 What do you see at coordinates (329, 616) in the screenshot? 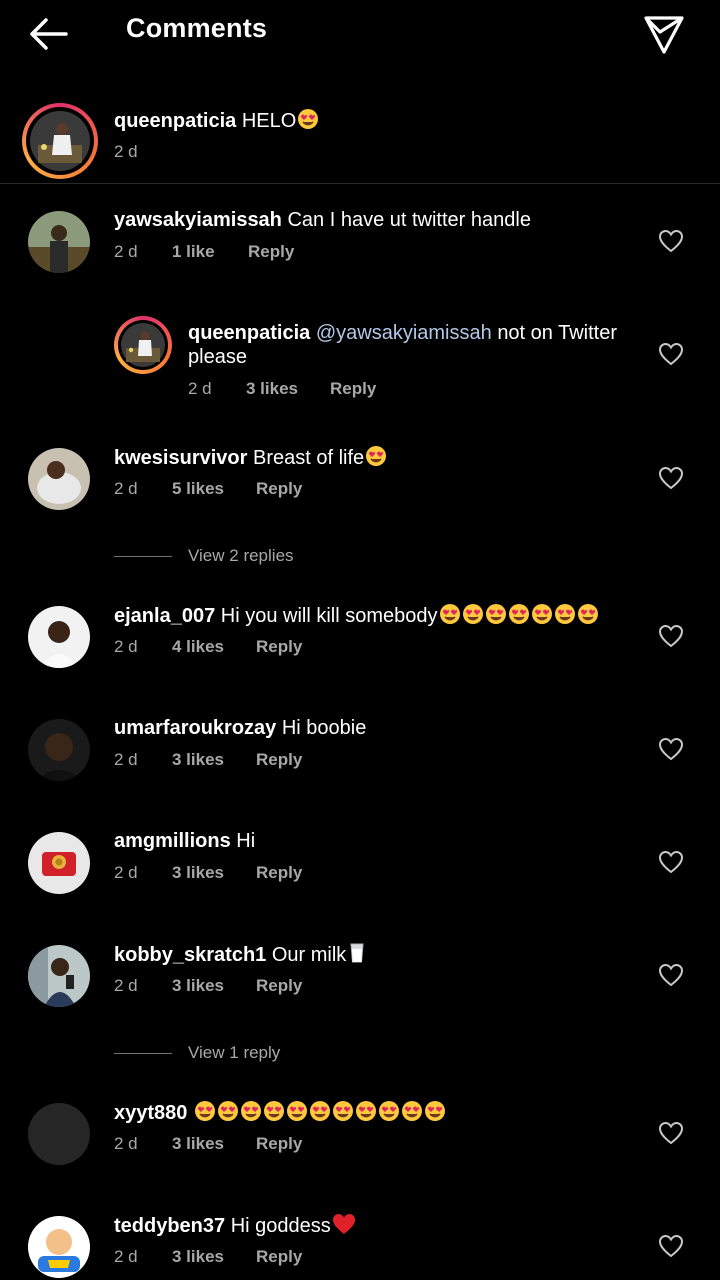
I see `comment-body: Hi you will kill somebody` at bounding box center [329, 616].